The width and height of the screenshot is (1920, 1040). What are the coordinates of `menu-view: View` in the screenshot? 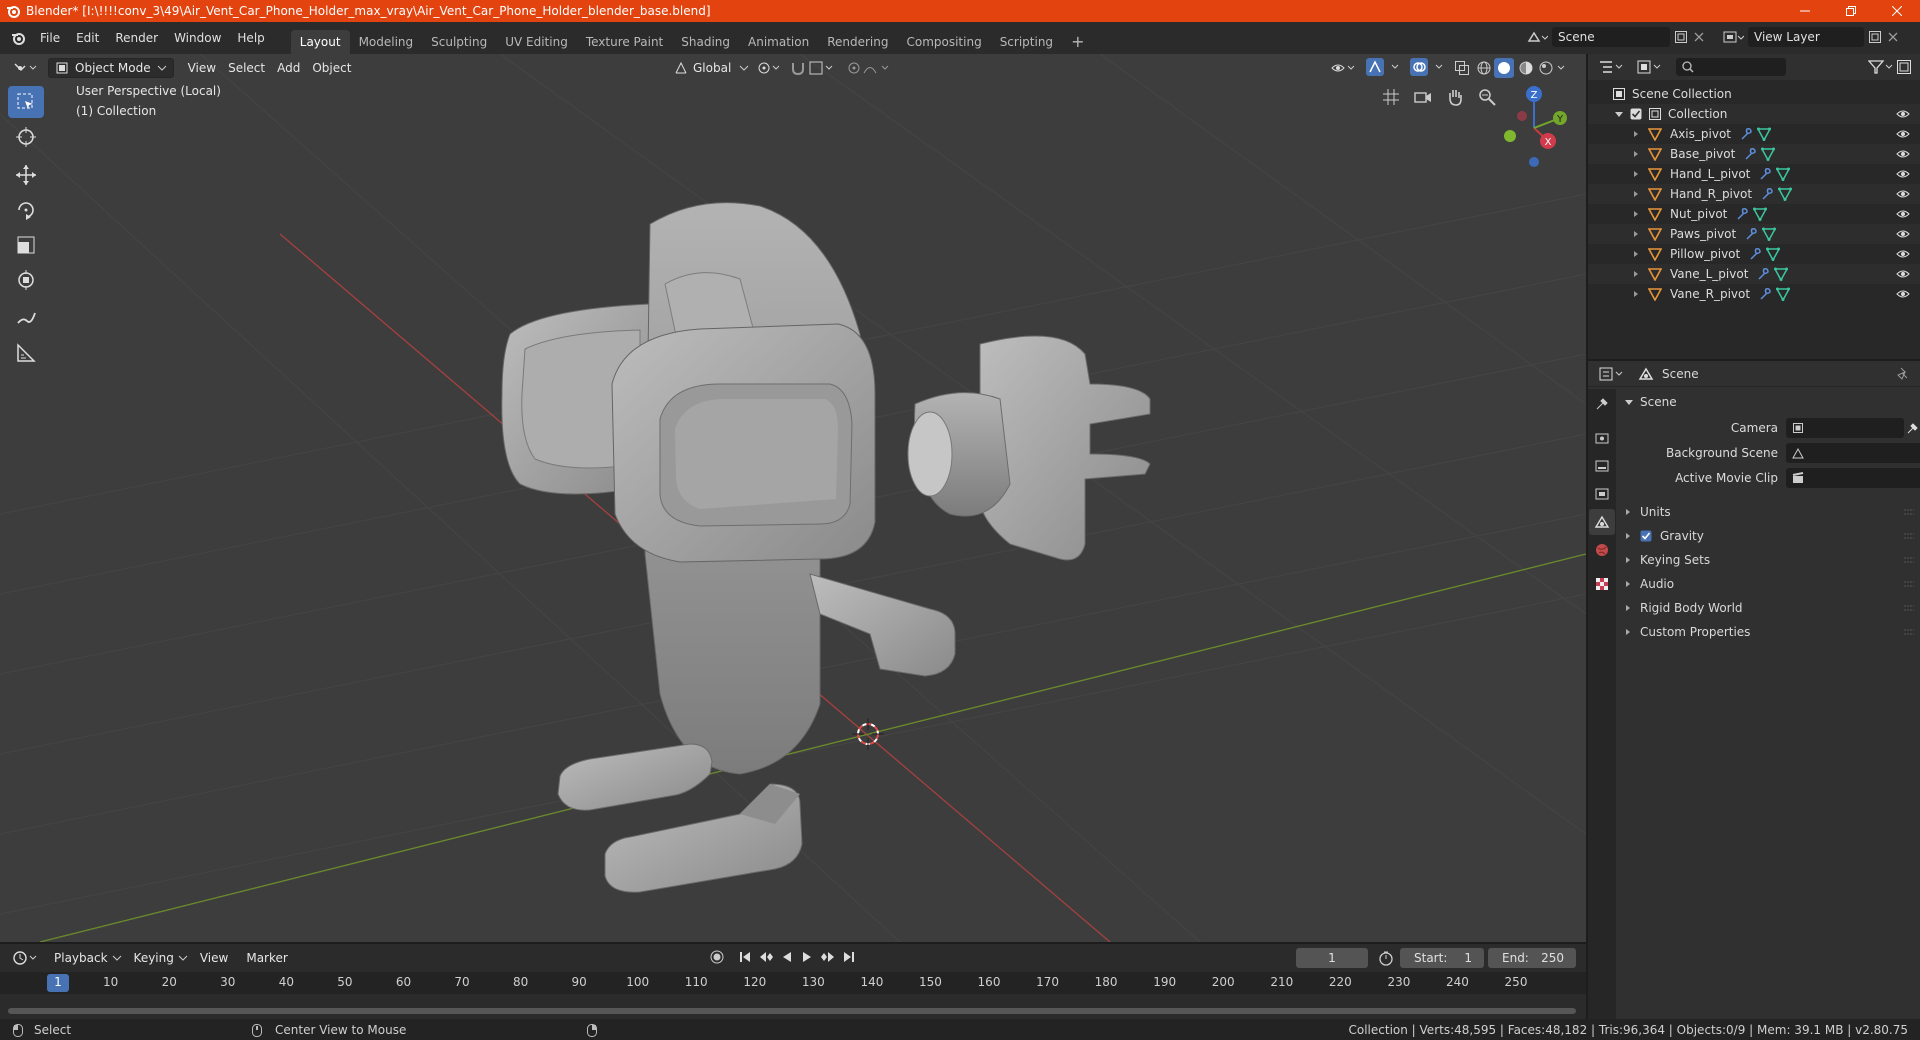 It's located at (202, 68).